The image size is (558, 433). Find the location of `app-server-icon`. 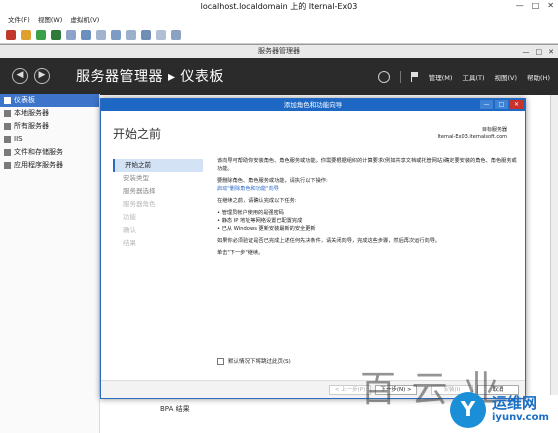

app-server-icon is located at coordinates (7, 165).